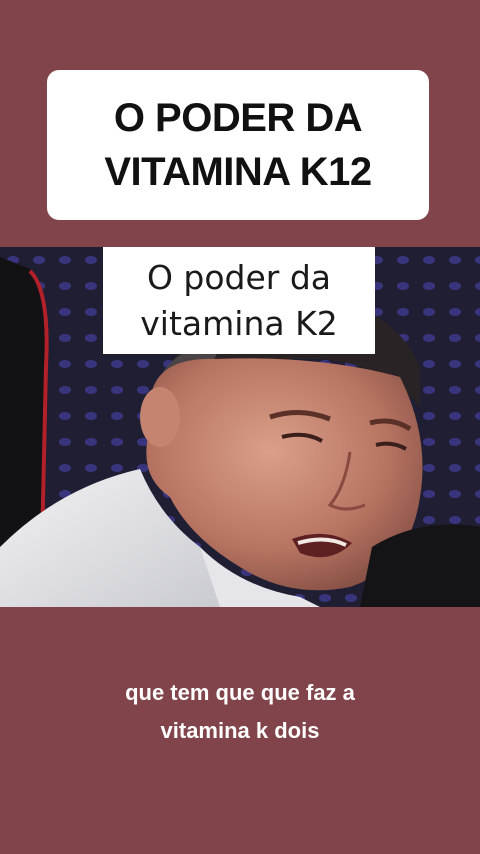 The height and width of the screenshot is (854, 480). Describe the element at coordinates (240, 692) in the screenshot. I see `subtitle-line-1: que tem que que faz a` at that location.